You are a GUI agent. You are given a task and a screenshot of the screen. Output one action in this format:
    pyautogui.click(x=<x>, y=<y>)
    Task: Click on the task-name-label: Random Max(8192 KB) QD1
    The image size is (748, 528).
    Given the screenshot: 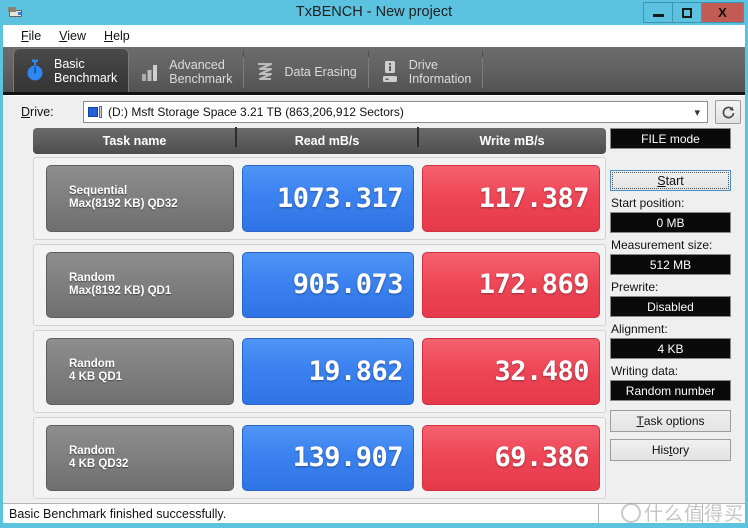 What is the action you would take?
    pyautogui.click(x=120, y=284)
    